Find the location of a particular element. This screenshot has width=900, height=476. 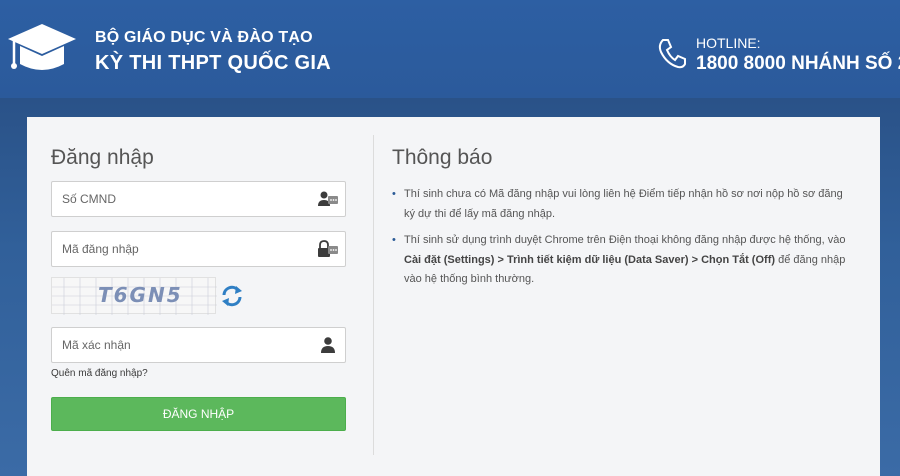

column-divider is located at coordinates (373, 295).